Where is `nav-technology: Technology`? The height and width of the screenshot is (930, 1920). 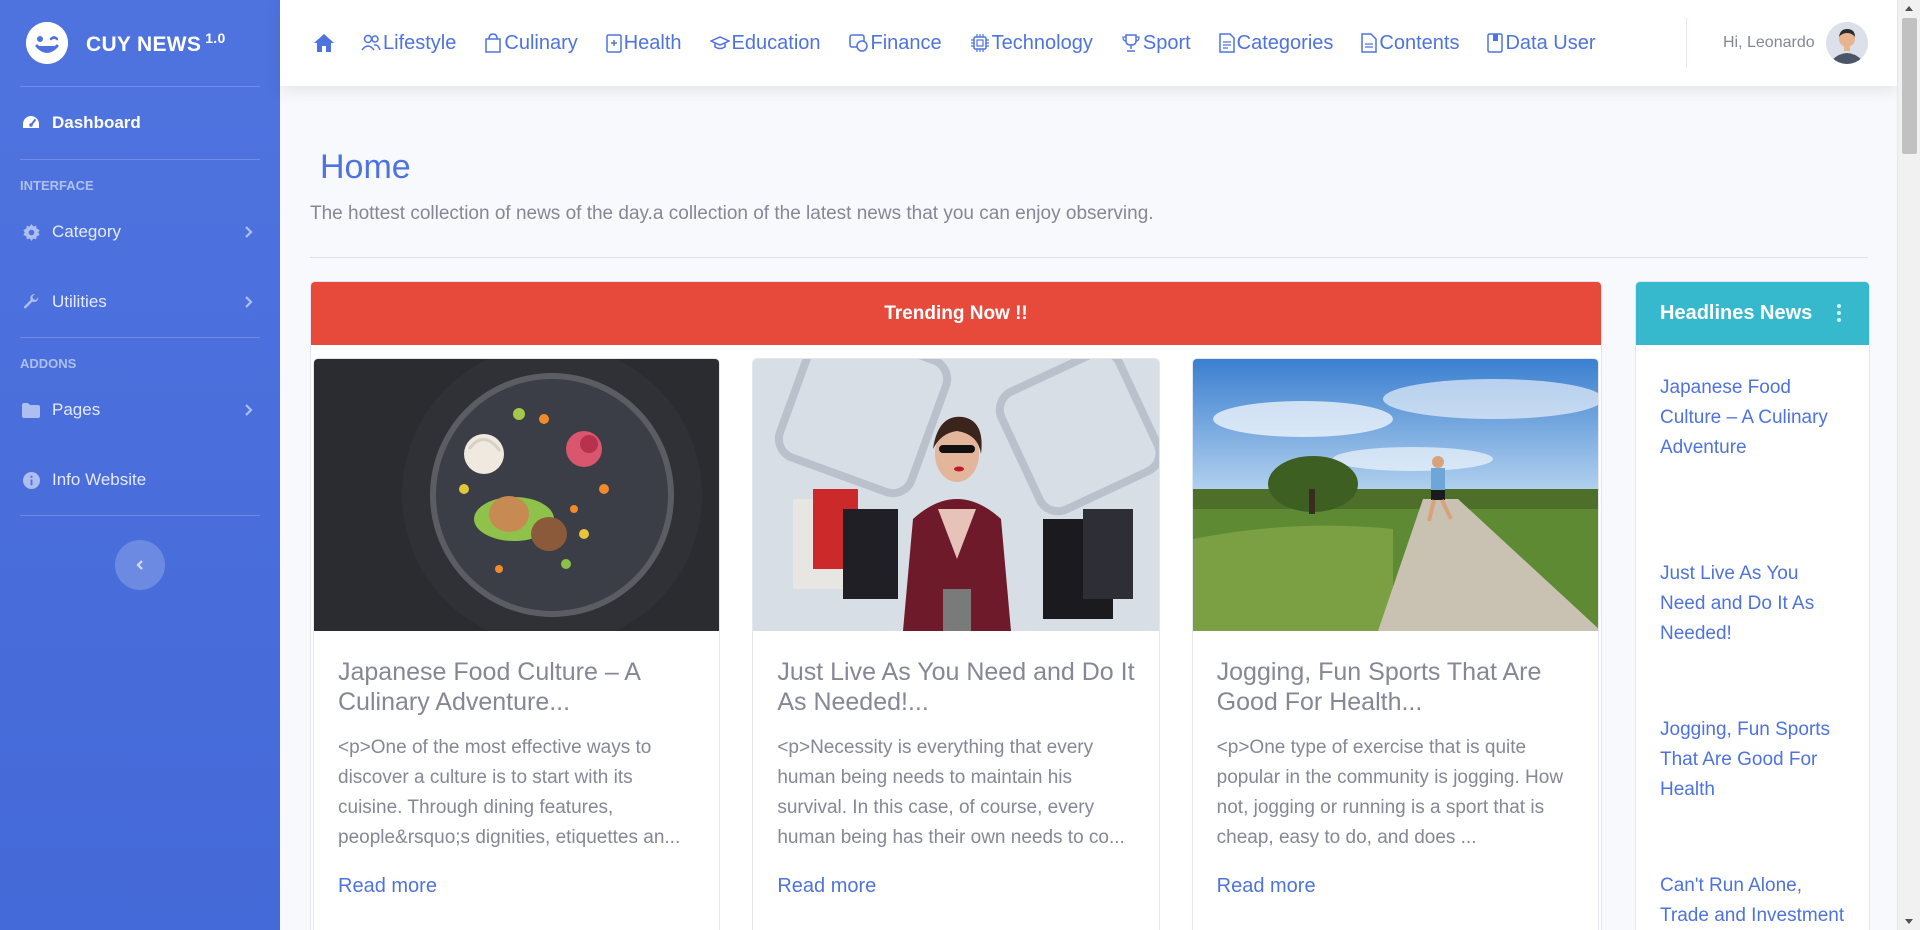 nav-technology: Technology is located at coordinates (1031, 43).